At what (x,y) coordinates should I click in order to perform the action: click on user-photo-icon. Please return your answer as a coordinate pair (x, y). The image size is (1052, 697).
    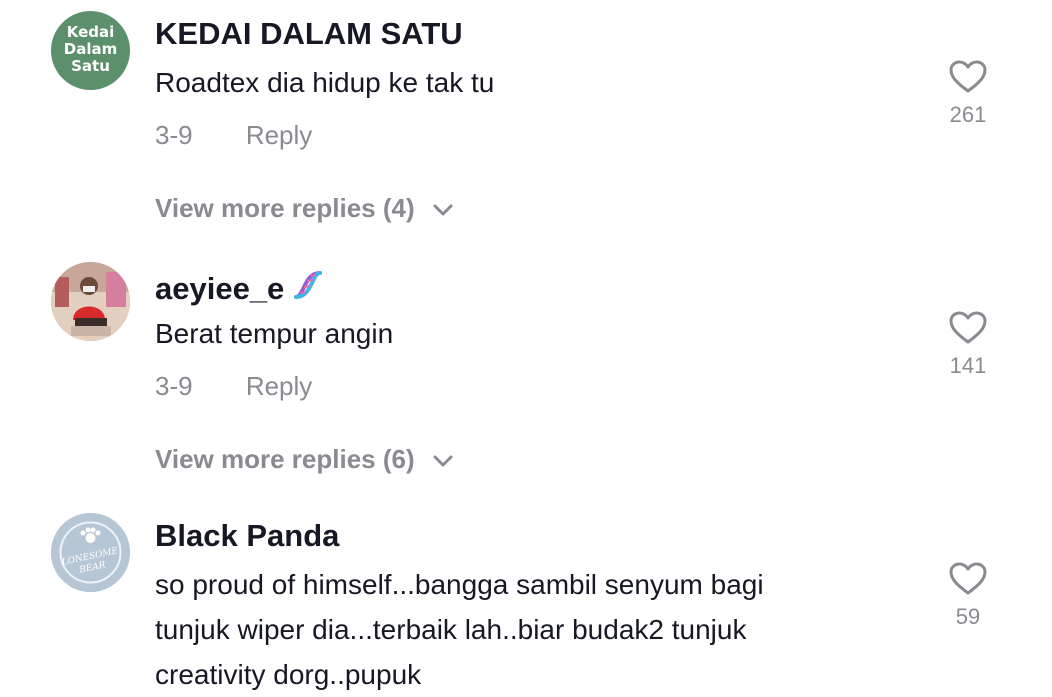
    Looking at the image, I should click on (90, 301).